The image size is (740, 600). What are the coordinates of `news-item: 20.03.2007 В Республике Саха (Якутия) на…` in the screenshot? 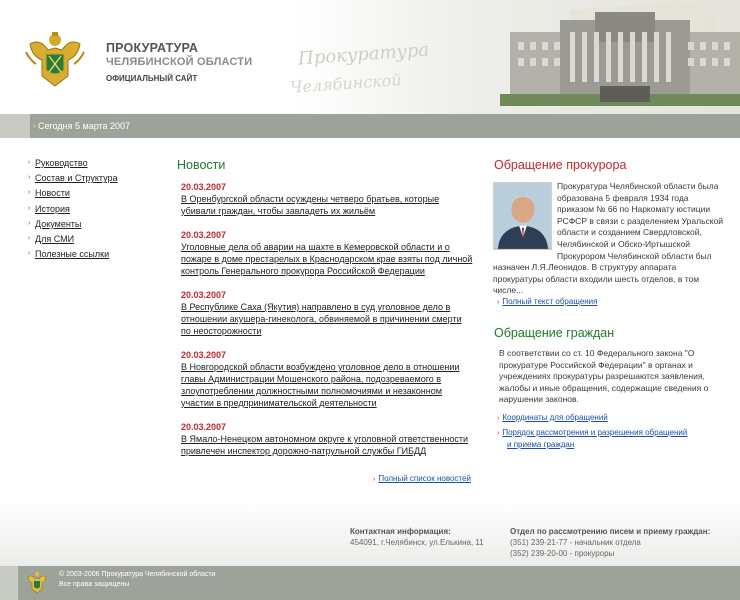 It's located at (327, 313).